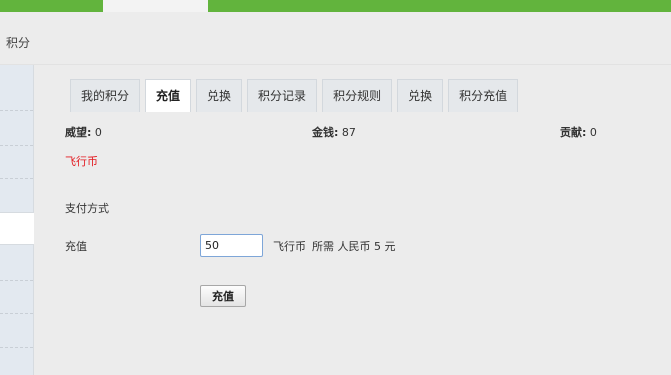 The width and height of the screenshot is (671, 375). Describe the element at coordinates (483, 95) in the screenshot. I see `tab-credit-recharge: 积分充值` at that location.